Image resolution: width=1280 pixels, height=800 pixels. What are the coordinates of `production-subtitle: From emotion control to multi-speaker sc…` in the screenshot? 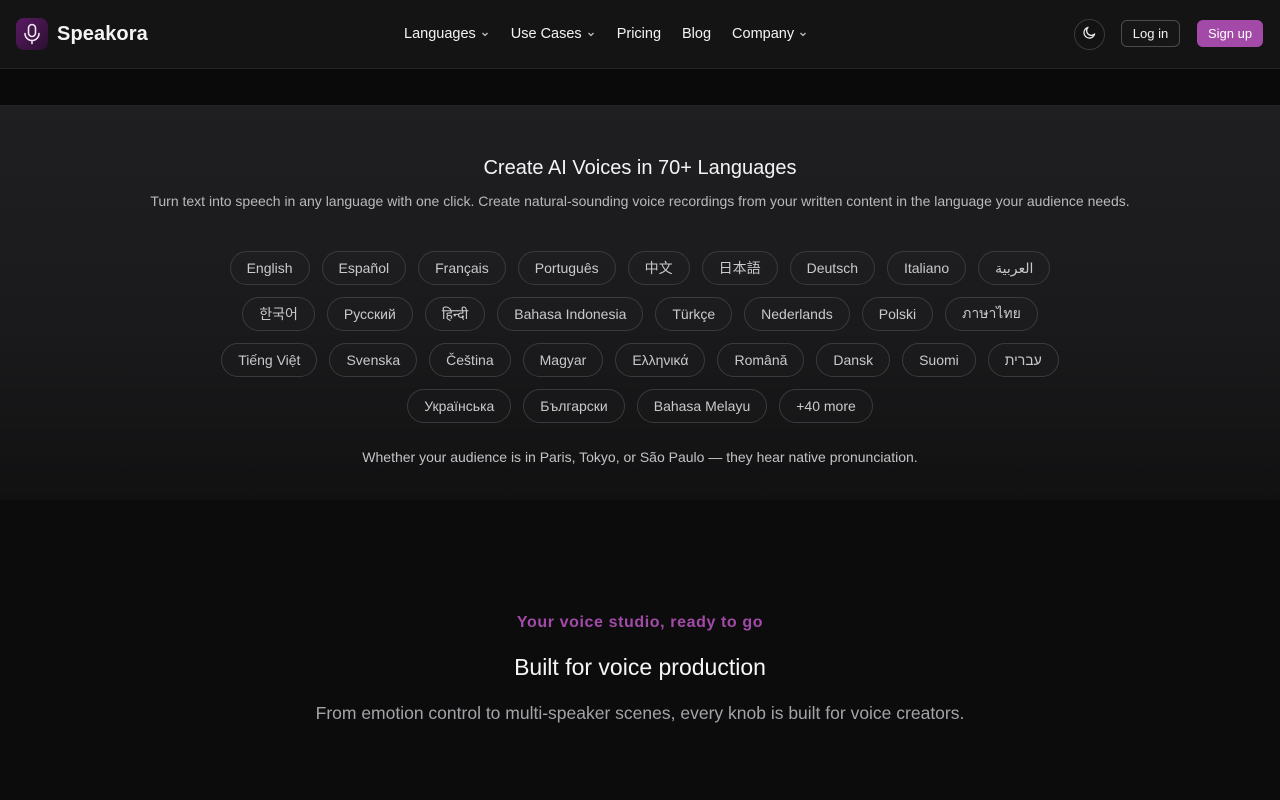 It's located at (640, 713).